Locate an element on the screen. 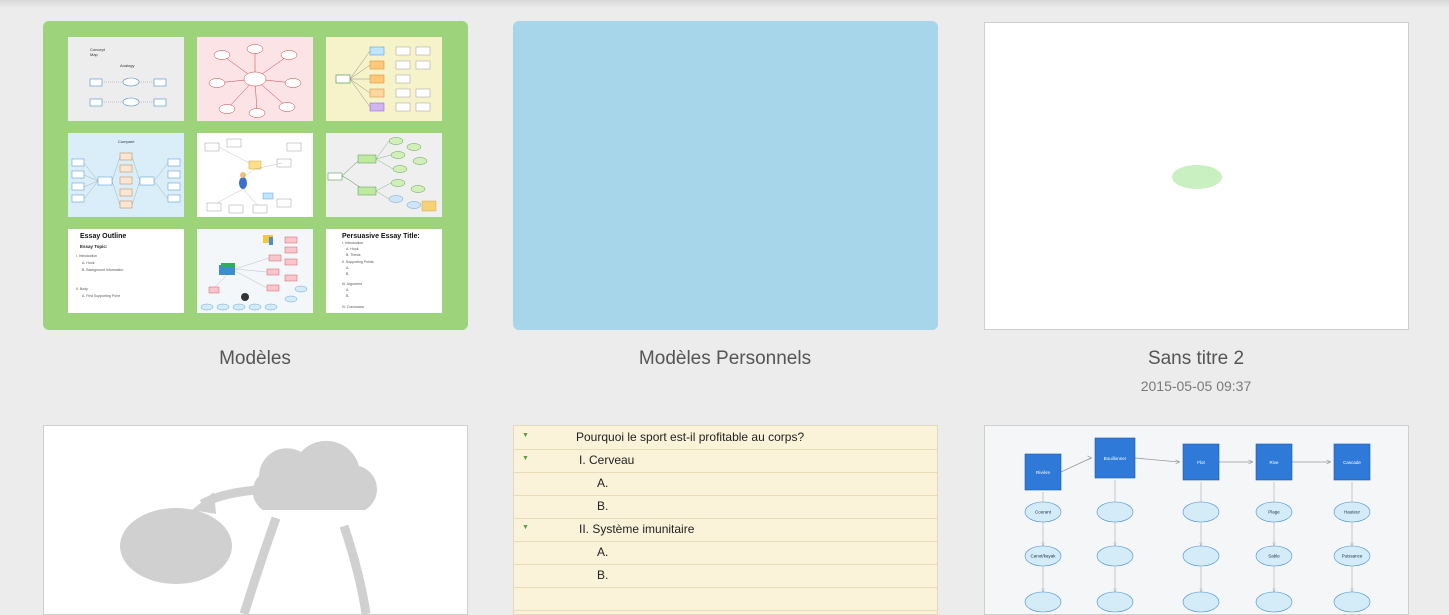  document-preview is located at coordinates (1197, 177).